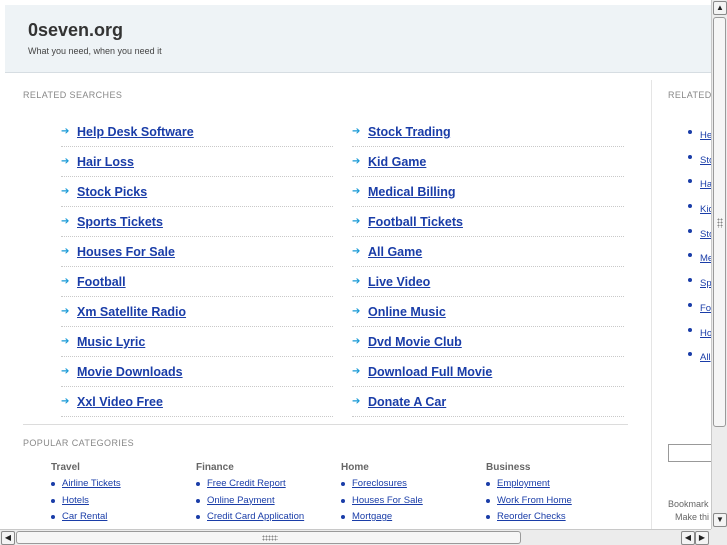 This screenshot has height=545, width=727. What do you see at coordinates (705, 209) in the screenshot?
I see `sidebar-link: Kid` at bounding box center [705, 209].